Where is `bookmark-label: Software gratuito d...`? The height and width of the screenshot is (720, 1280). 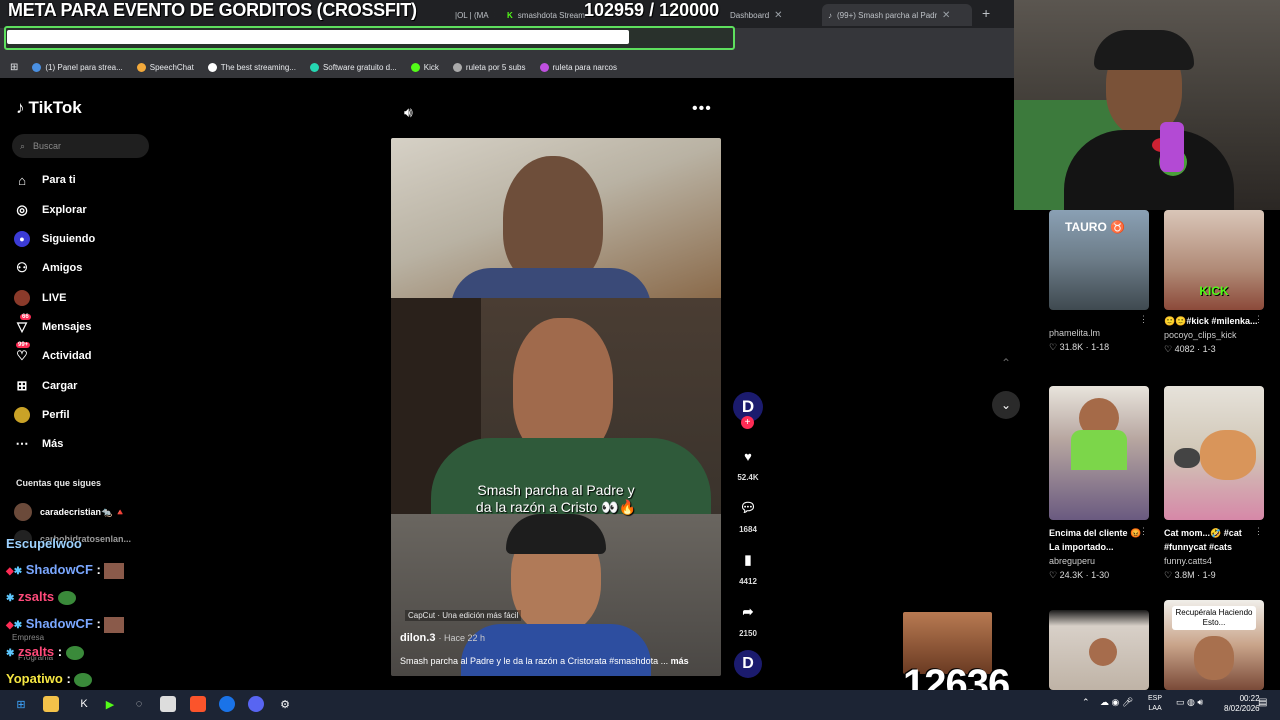
bookmark-label: Software gratuito d... is located at coordinates (359, 67).